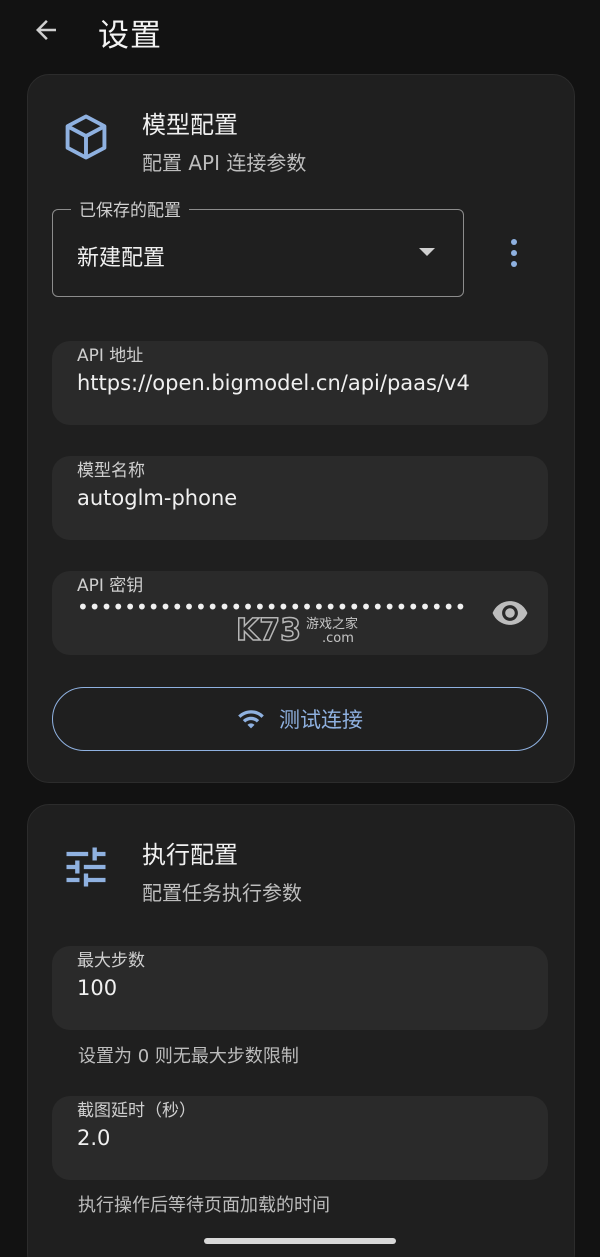  Describe the element at coordinates (97, 988) in the screenshot. I see `max-steps-input: 100` at that location.